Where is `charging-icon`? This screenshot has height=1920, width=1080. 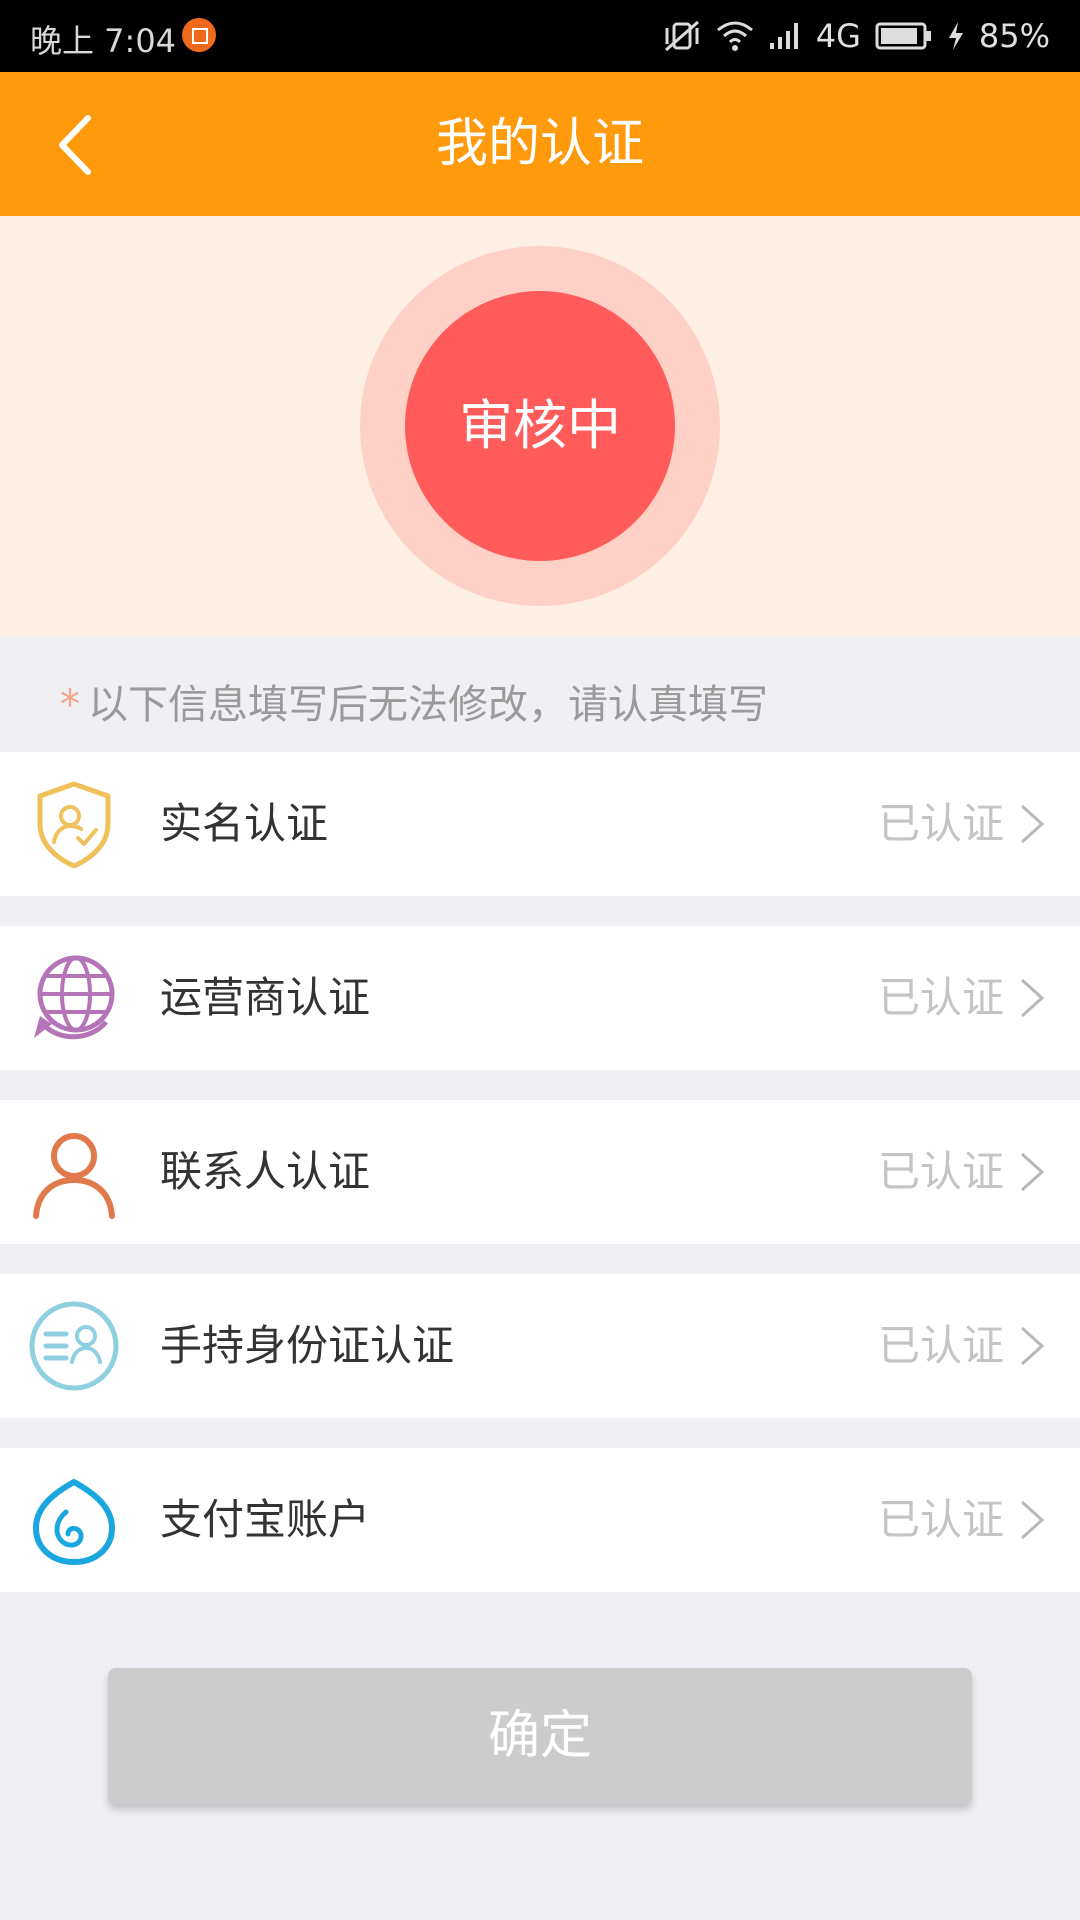
charging-icon is located at coordinates (955, 36).